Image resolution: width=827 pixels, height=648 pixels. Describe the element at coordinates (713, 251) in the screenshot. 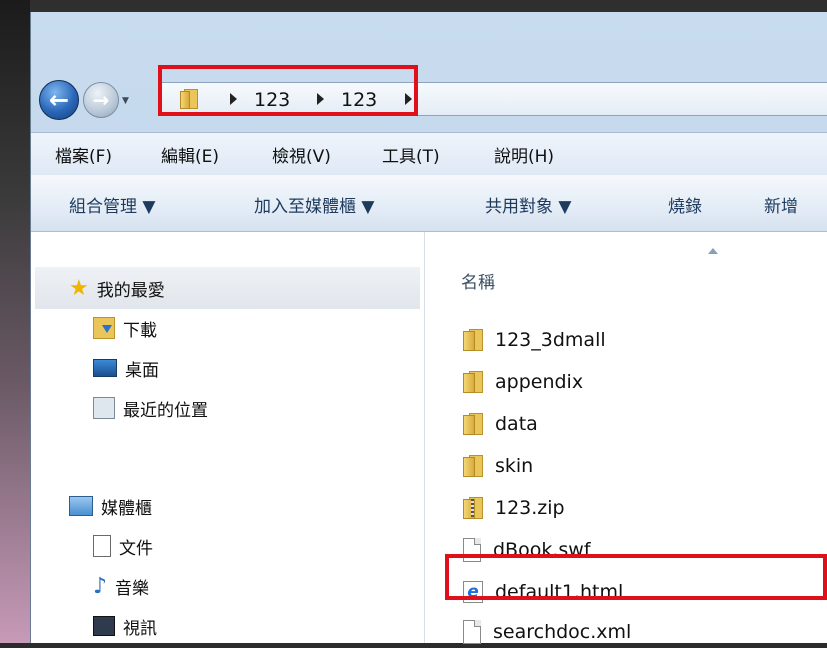

I see `sort-ascending-icon` at that location.